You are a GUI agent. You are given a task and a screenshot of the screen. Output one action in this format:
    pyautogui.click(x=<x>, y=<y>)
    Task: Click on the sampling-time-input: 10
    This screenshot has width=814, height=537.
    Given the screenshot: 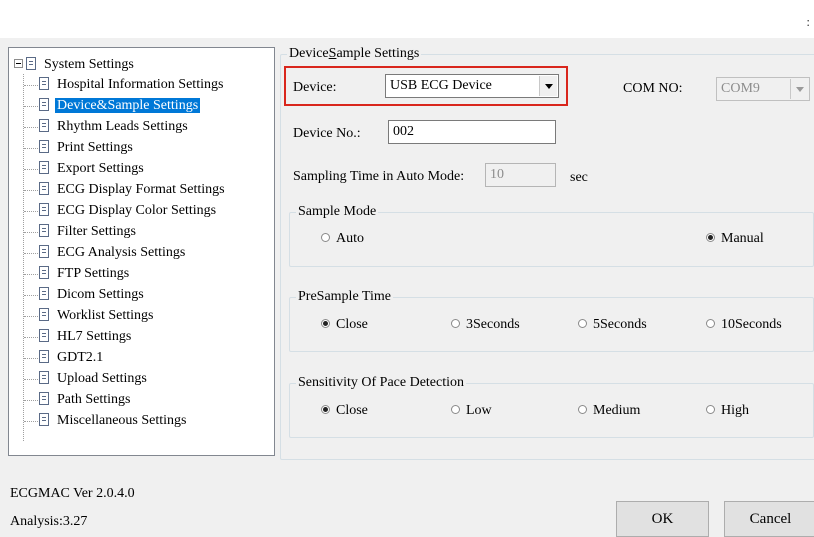 What is the action you would take?
    pyautogui.click(x=520, y=175)
    